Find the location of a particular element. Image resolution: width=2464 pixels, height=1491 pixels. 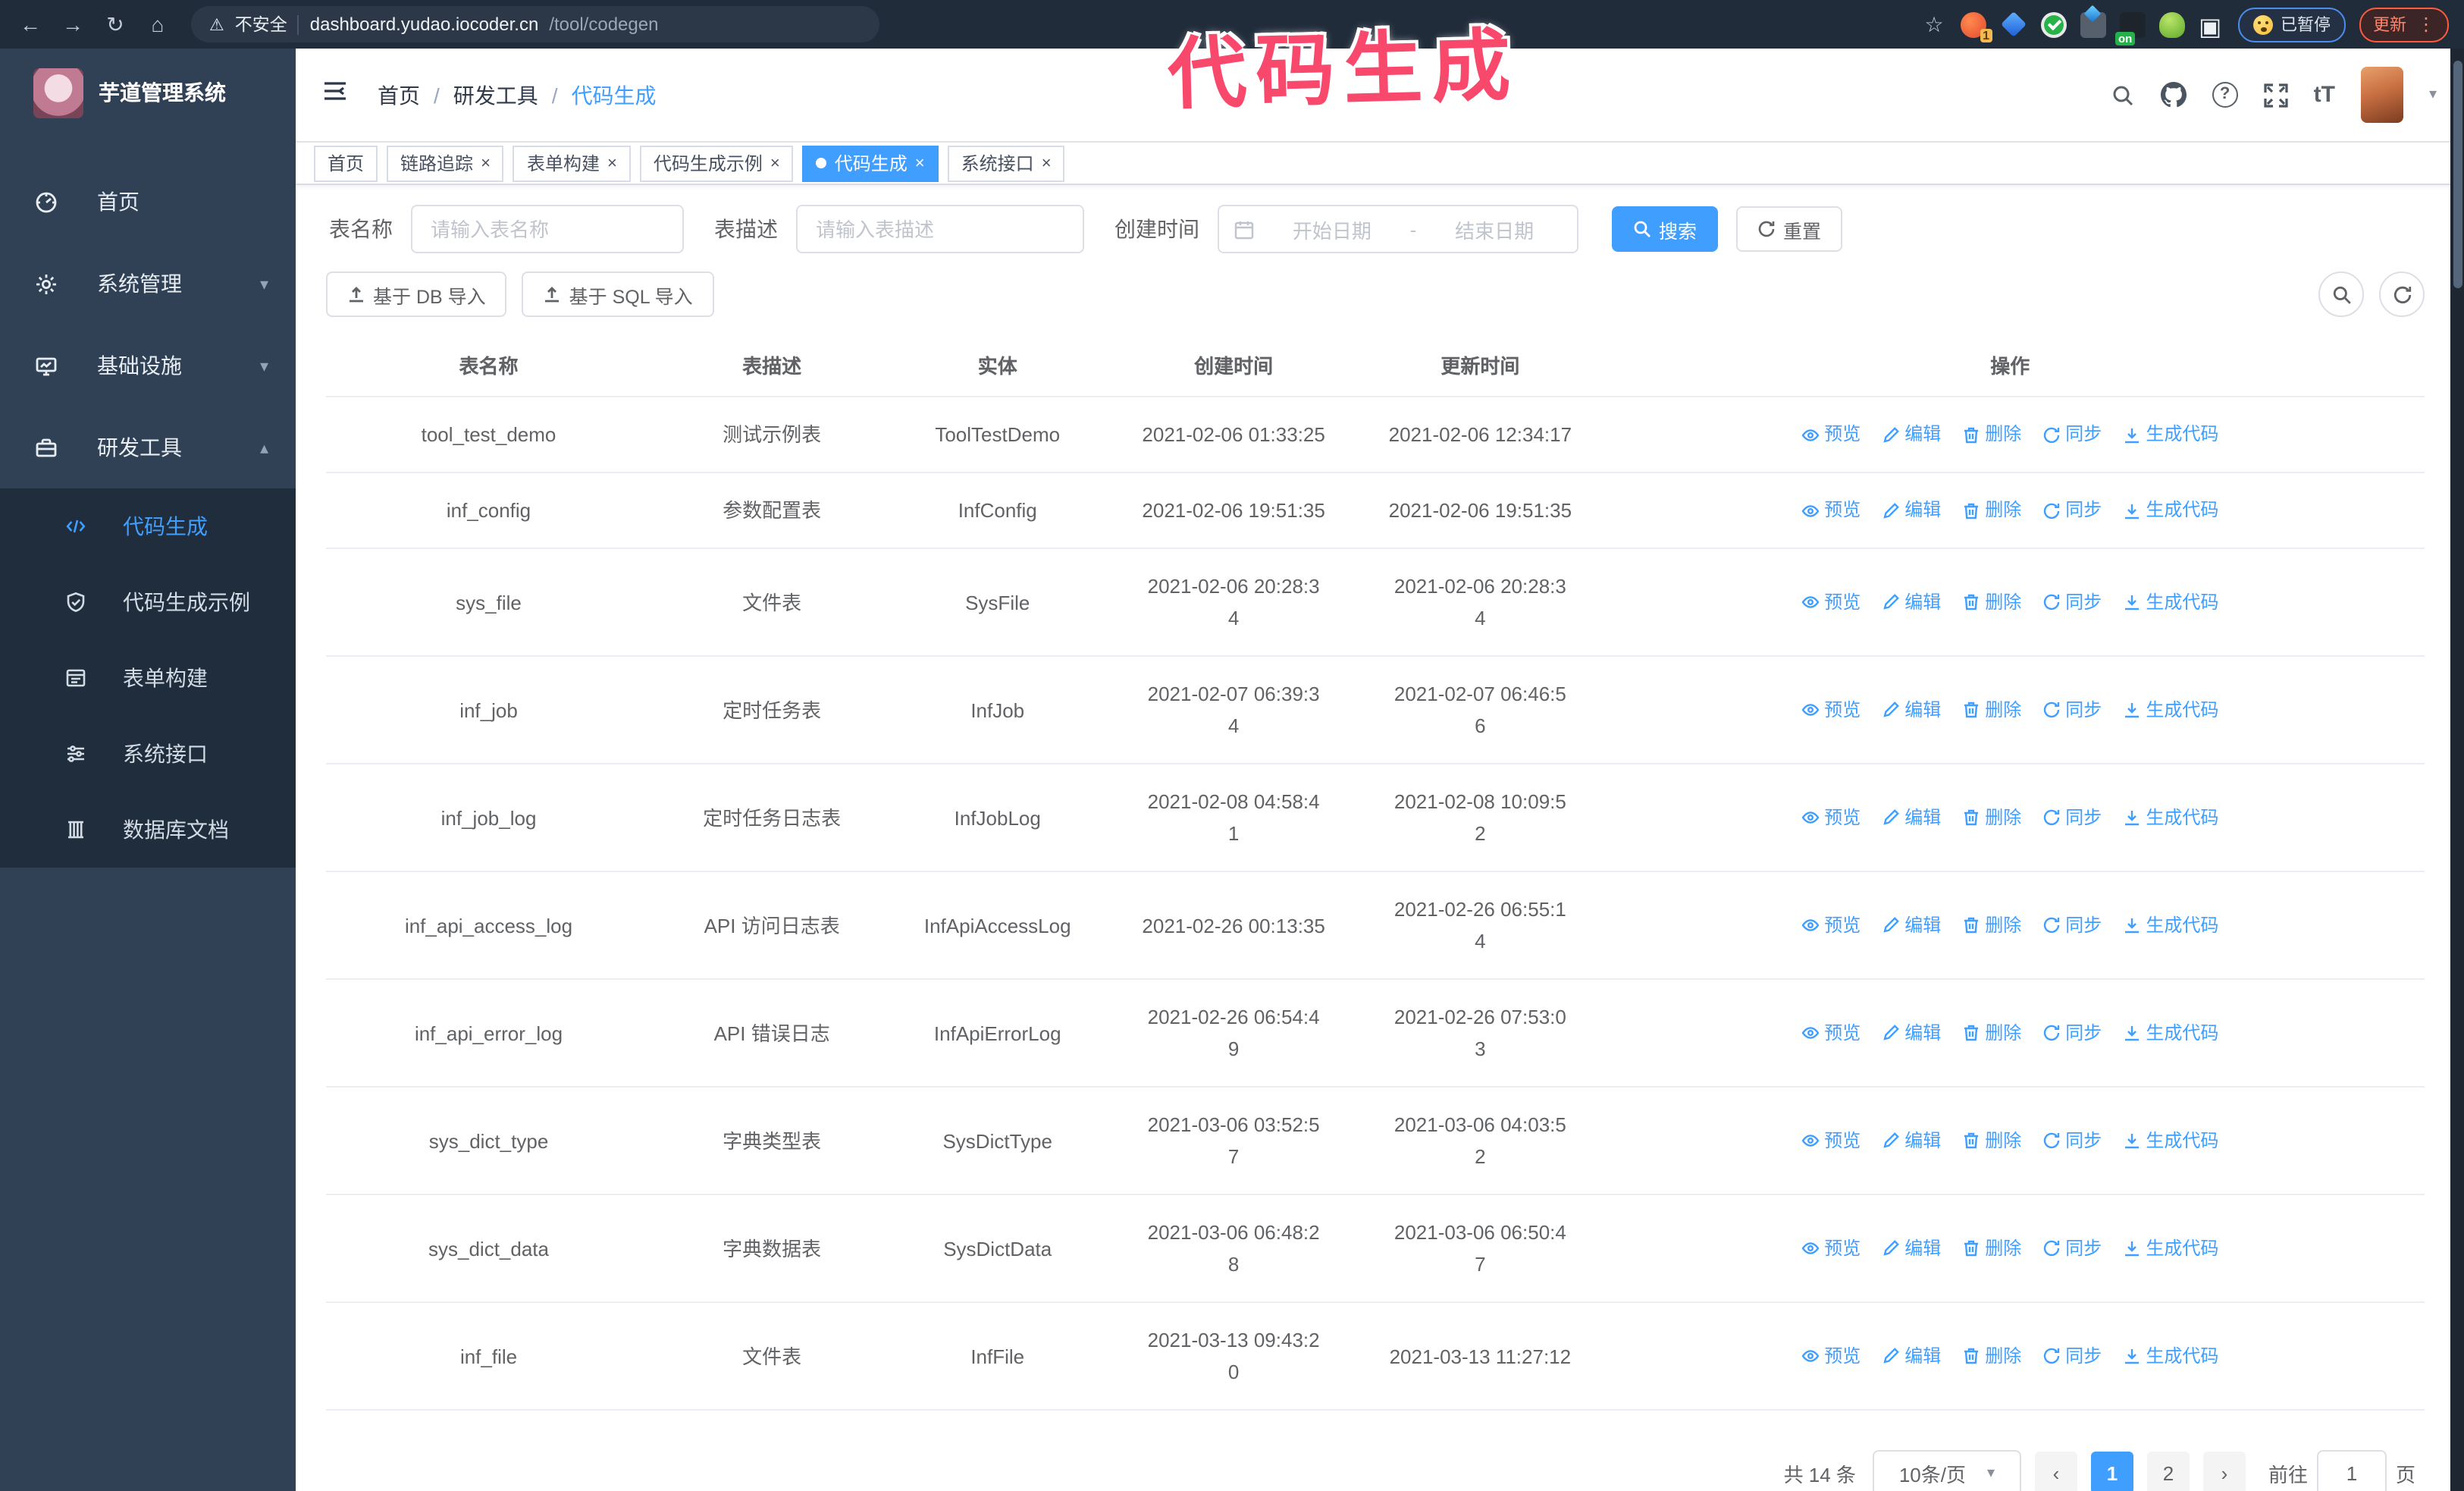

tag-item: 系统接口 × is located at coordinates (1006, 163).